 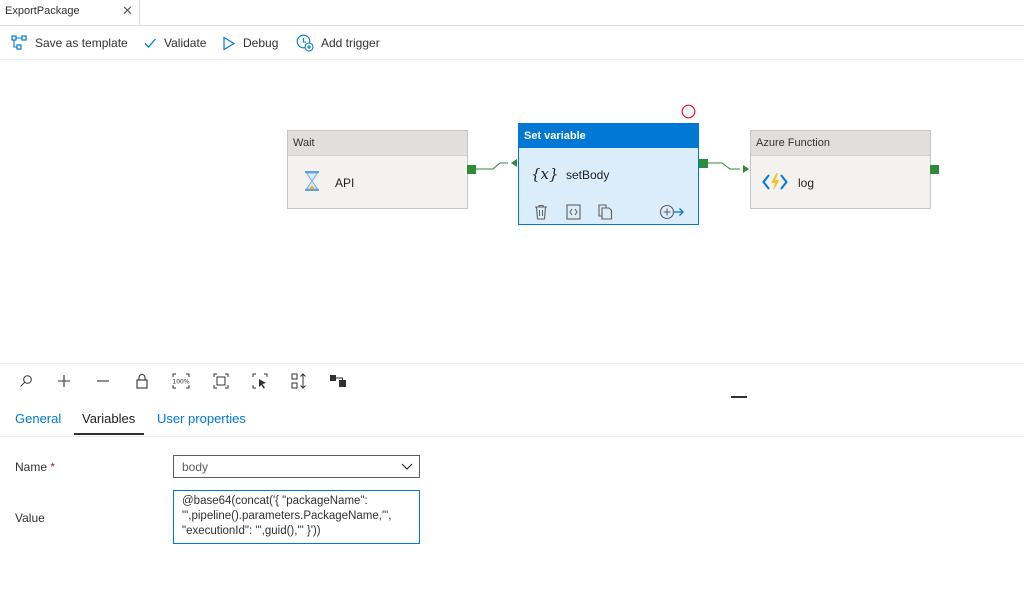 What do you see at coordinates (555, 136) in the screenshot?
I see `activity-type-label: Set variable` at bounding box center [555, 136].